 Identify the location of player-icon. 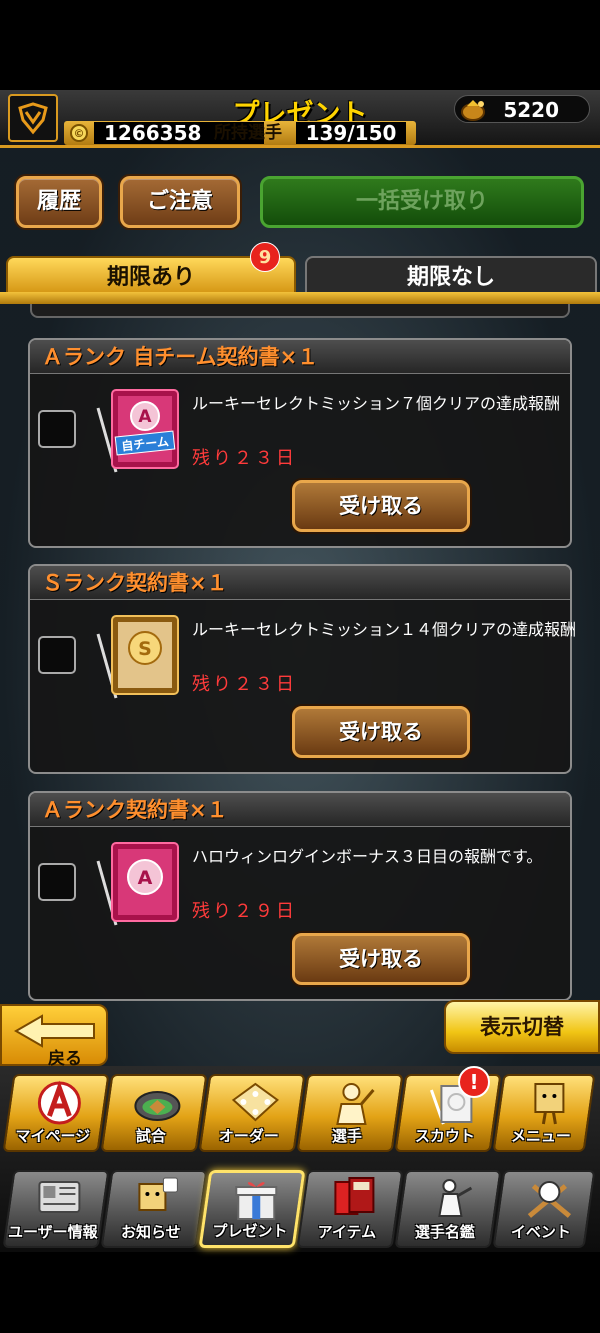
(355, 1104).